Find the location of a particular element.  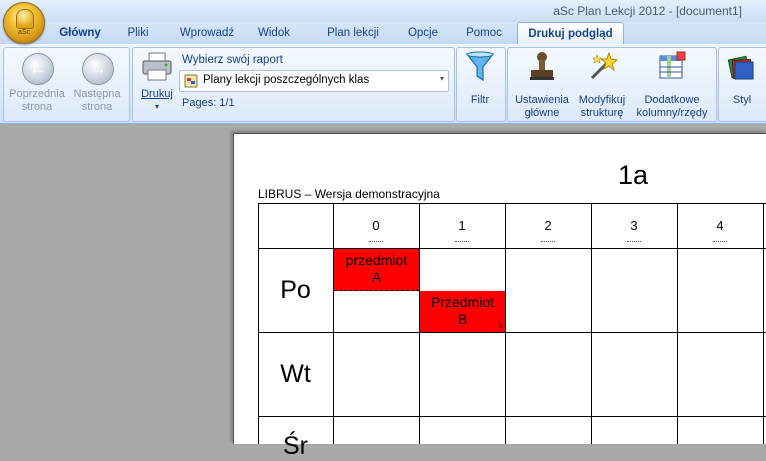

period-header-1: 1 is located at coordinates (462, 225).